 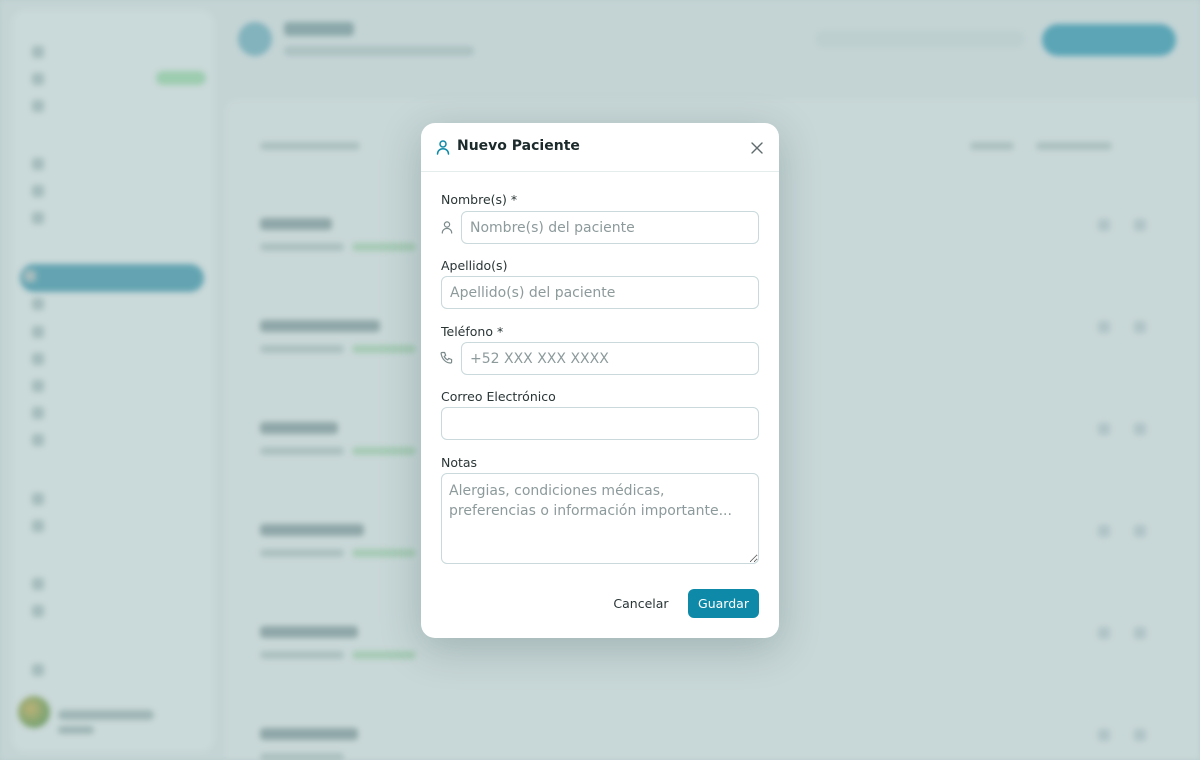 What do you see at coordinates (600, 147) in the screenshot?
I see `dialog-header: Nuevo Paciente` at bounding box center [600, 147].